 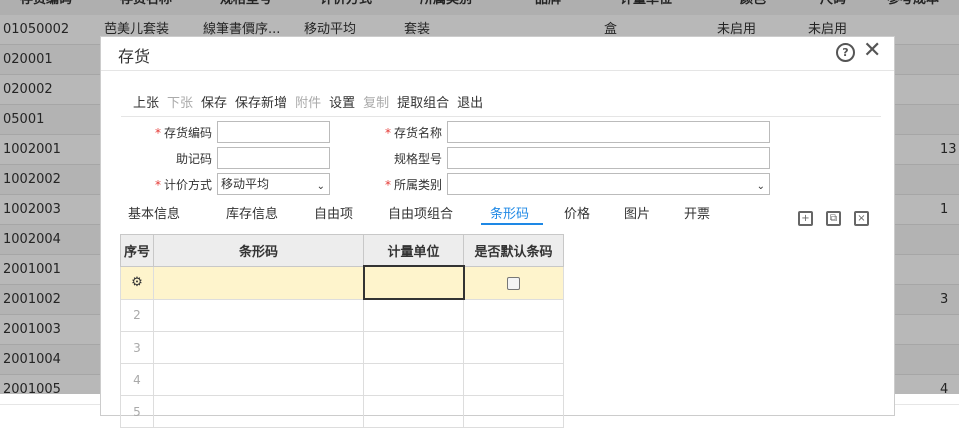 What do you see at coordinates (273, 132) in the screenshot?
I see `code-input` at bounding box center [273, 132].